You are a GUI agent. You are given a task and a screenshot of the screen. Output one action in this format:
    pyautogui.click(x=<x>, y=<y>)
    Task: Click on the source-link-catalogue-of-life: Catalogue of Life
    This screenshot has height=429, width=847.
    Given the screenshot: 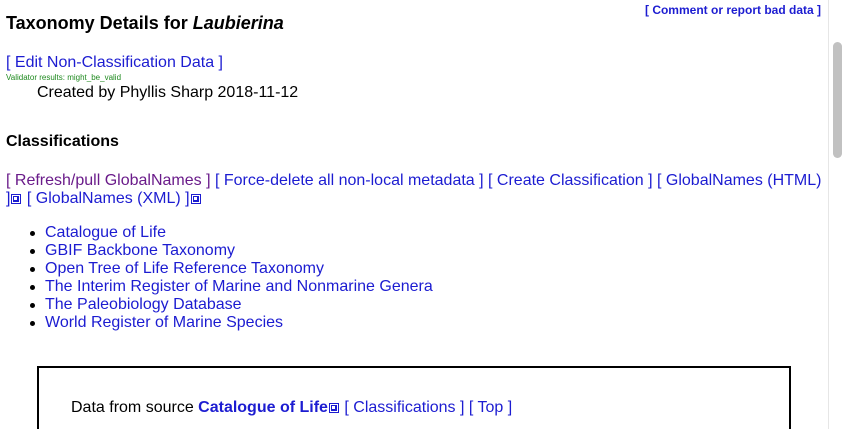 What is the action you would take?
    pyautogui.click(x=105, y=232)
    